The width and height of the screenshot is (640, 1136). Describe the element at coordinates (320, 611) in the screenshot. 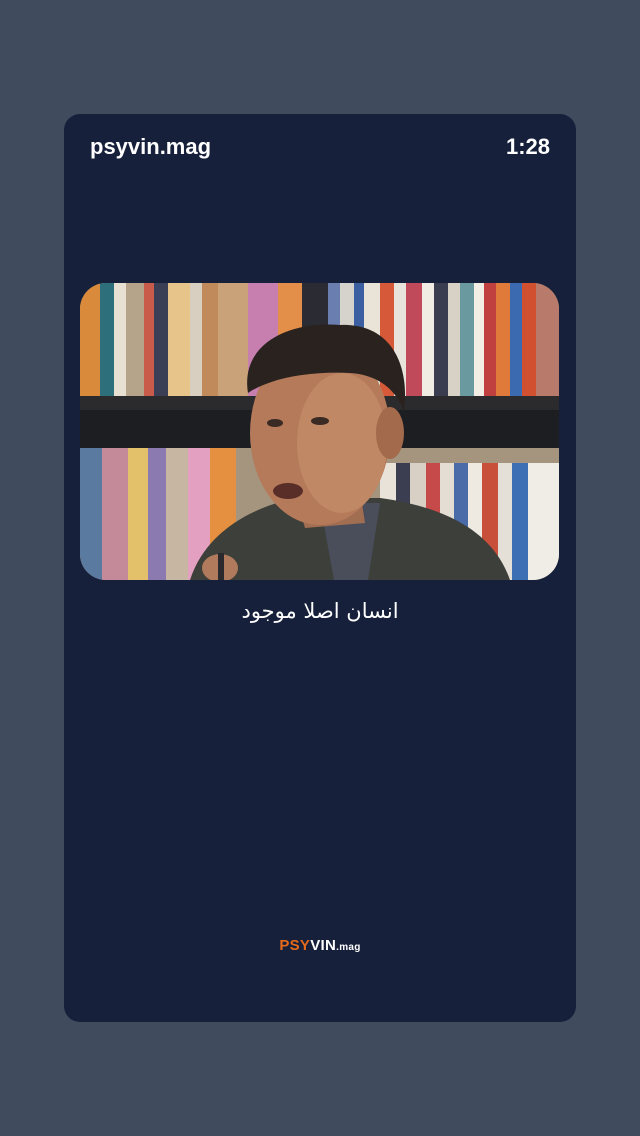

I see `video-caption: انسان اصلا موجود` at that location.